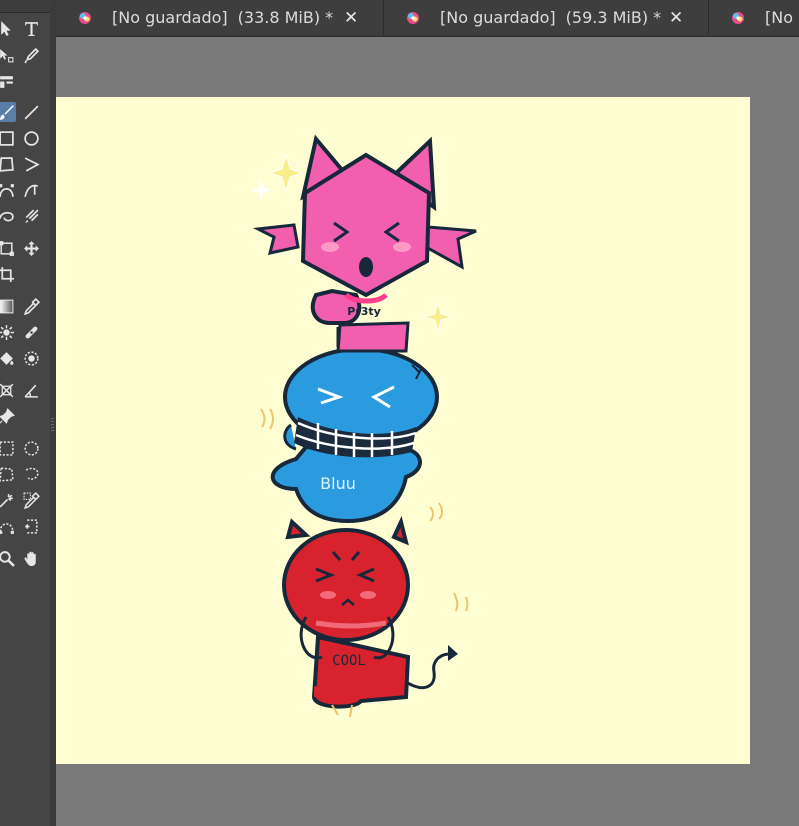 The image size is (799, 826). I want to click on reference-image-tool-icon, so click(8, 416).